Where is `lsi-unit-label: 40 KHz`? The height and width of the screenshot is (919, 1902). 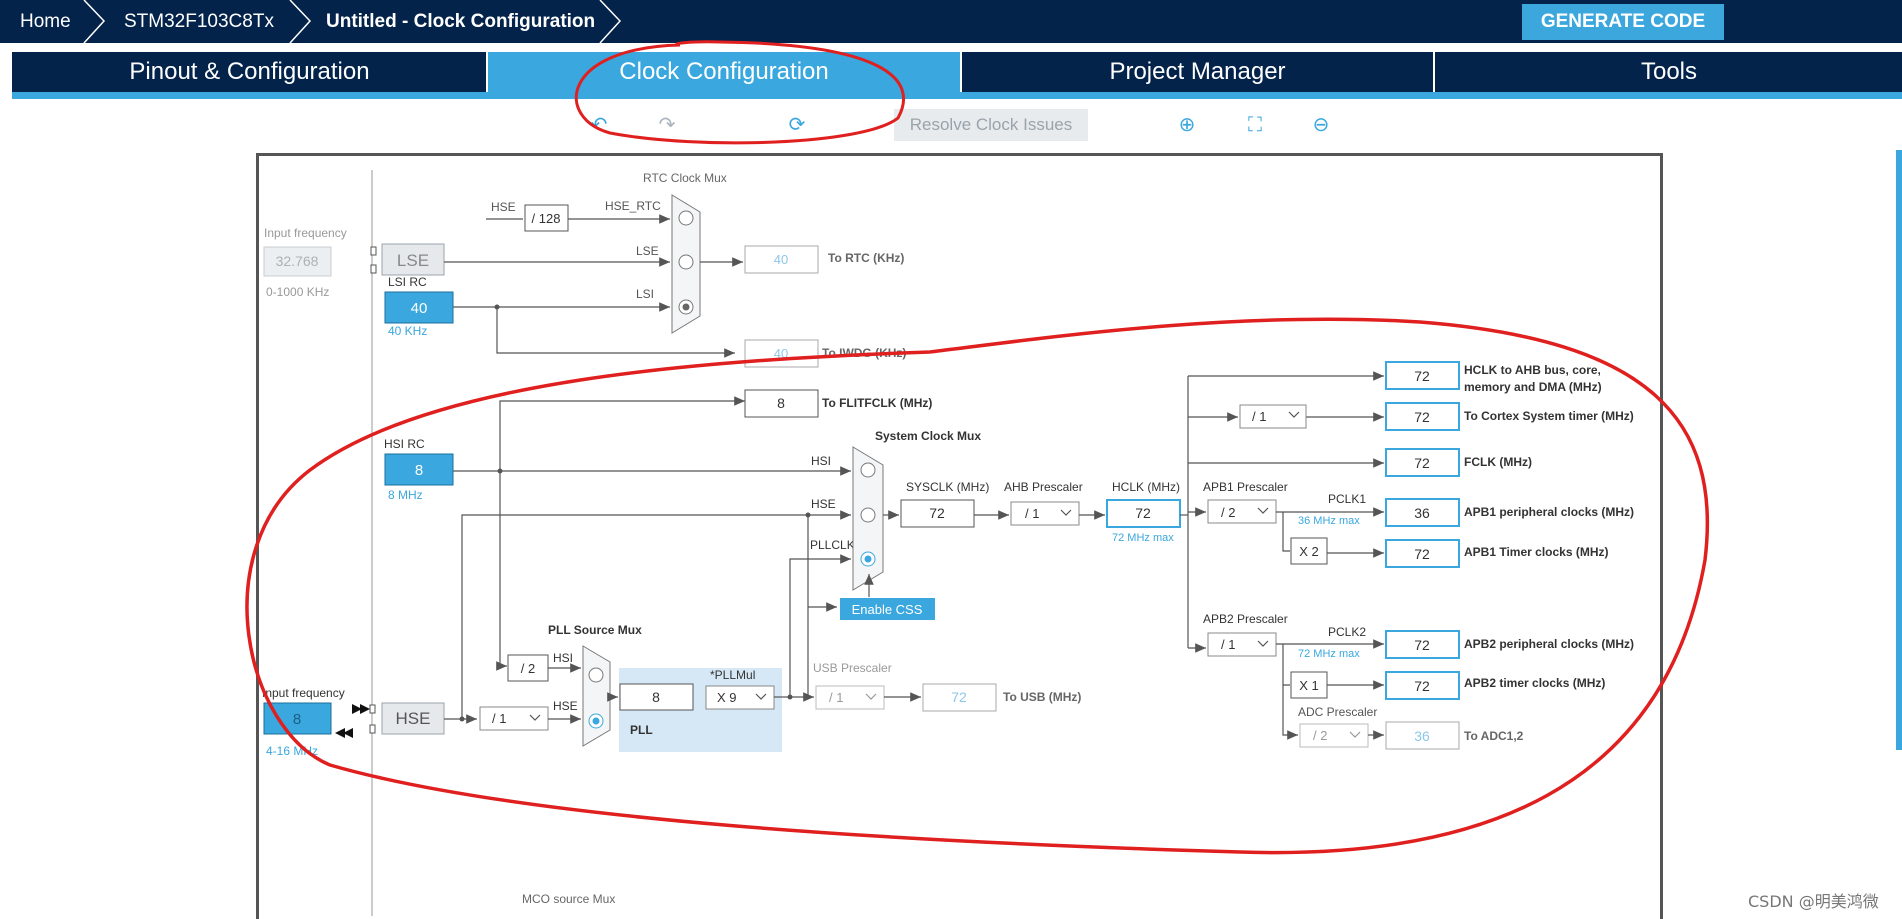
lsi-unit-label: 40 KHz is located at coordinates (407, 331).